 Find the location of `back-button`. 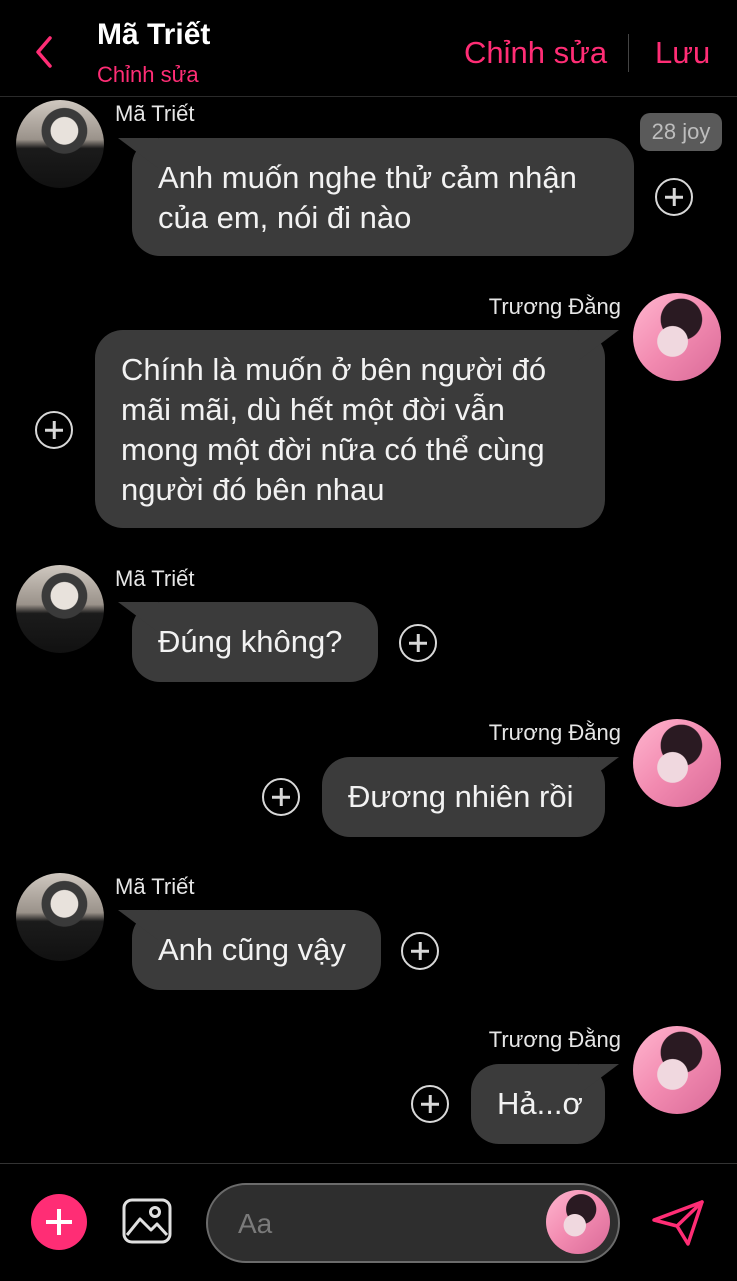

back-button is located at coordinates (45, 52).